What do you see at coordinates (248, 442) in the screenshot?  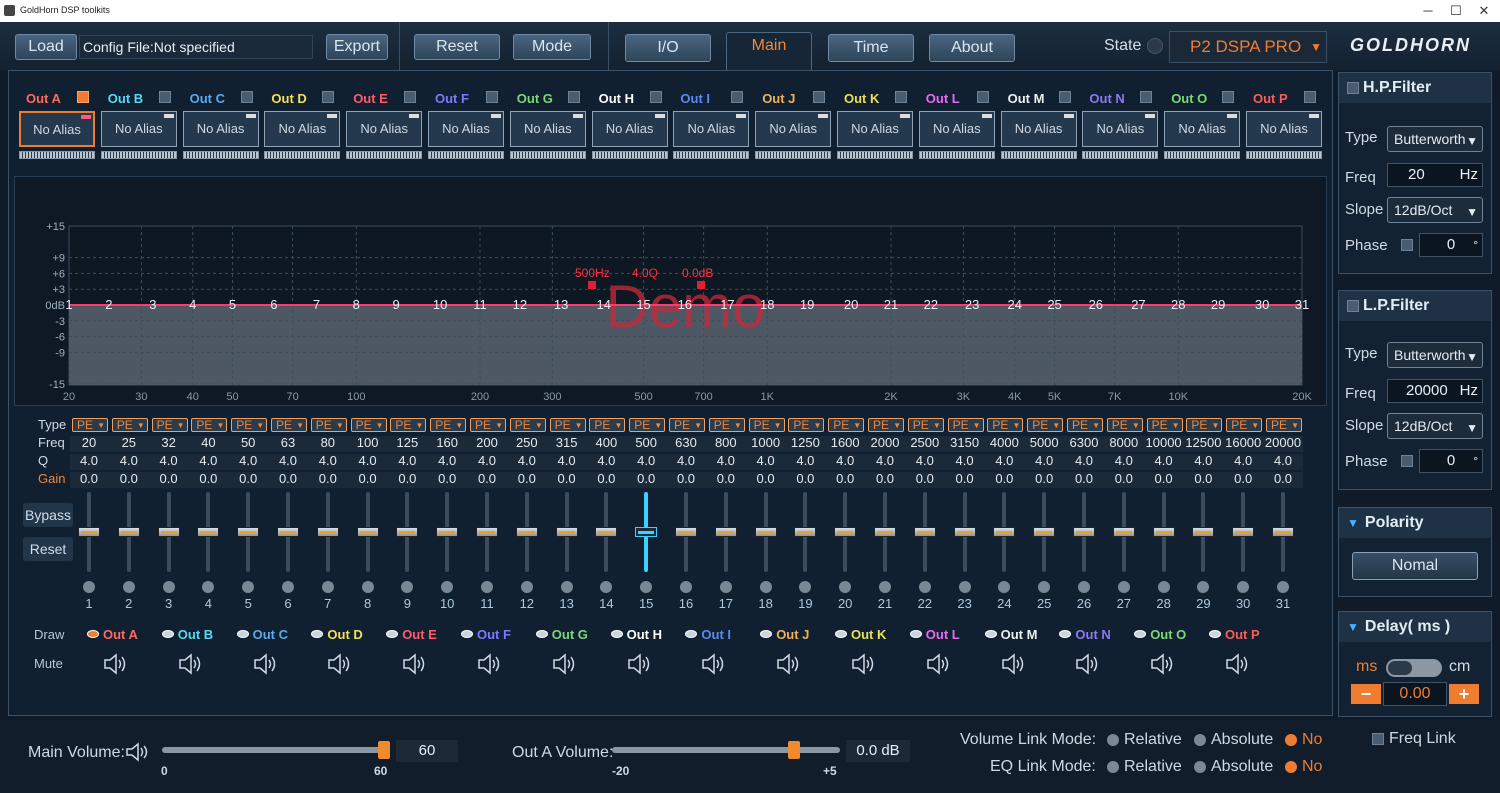 I see `eq-freq-cell: 50` at bounding box center [248, 442].